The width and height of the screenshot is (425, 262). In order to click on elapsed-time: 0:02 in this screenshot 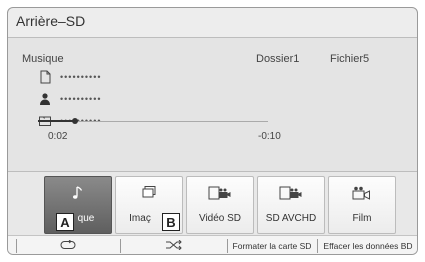, I will do `click(58, 136)`.